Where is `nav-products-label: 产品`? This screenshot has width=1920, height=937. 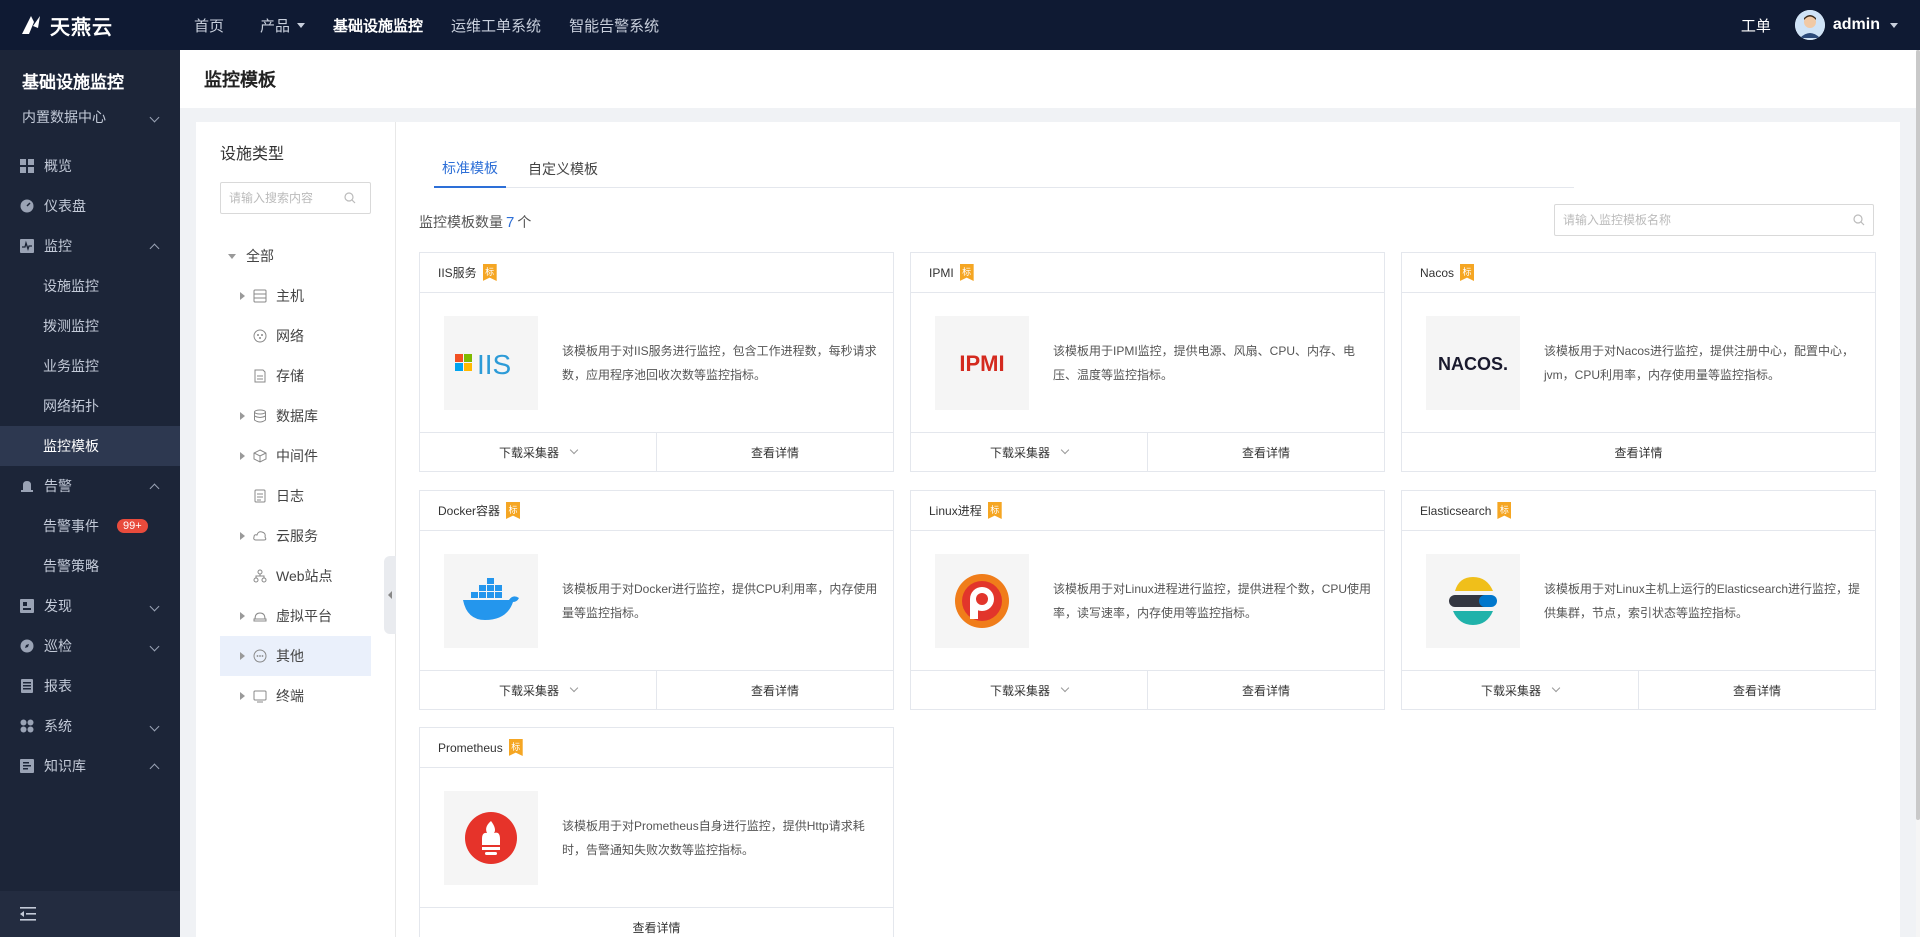
nav-products-label: 产品 is located at coordinates (275, 26).